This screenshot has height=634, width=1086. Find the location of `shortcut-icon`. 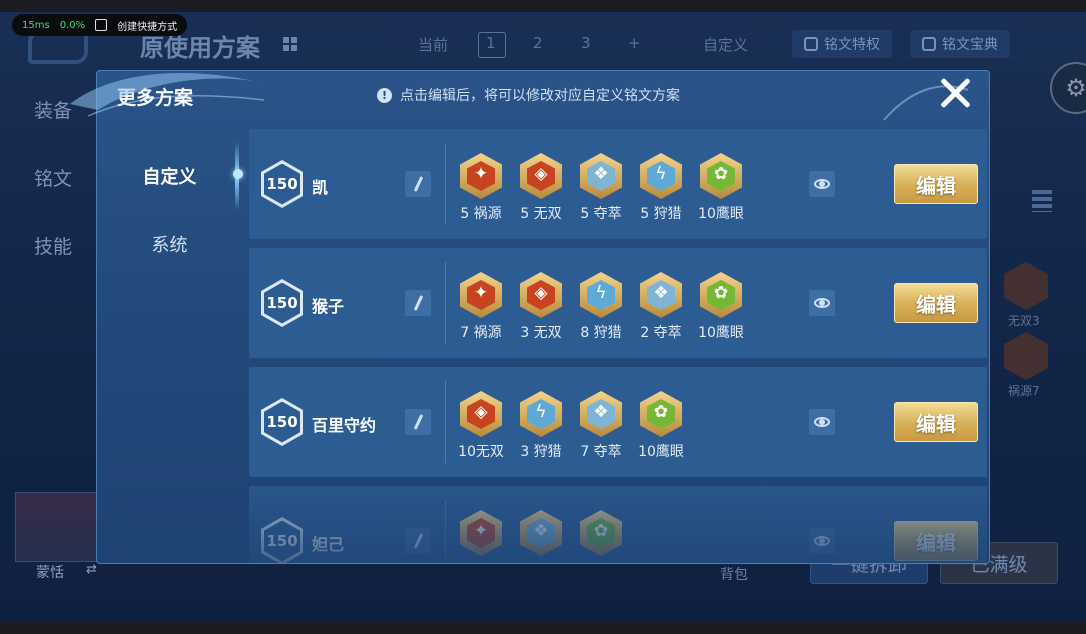

shortcut-icon is located at coordinates (101, 25).